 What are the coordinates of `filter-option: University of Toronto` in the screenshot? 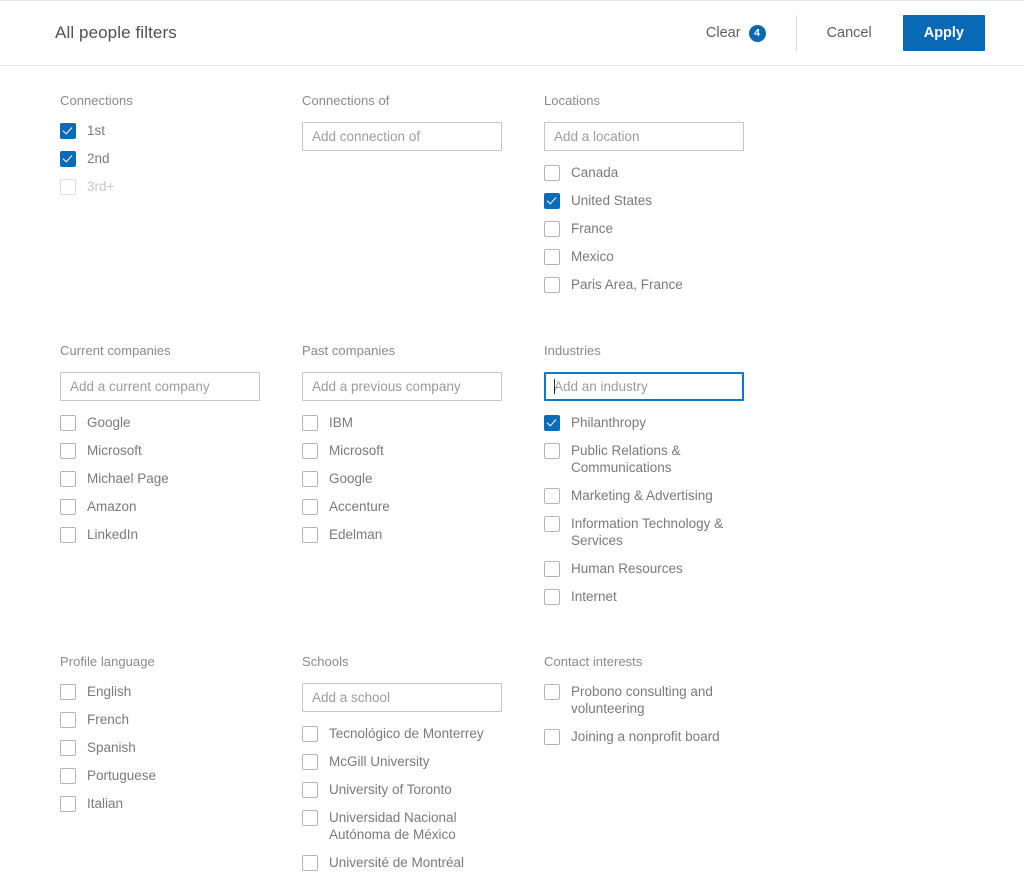 It's located at (413, 789).